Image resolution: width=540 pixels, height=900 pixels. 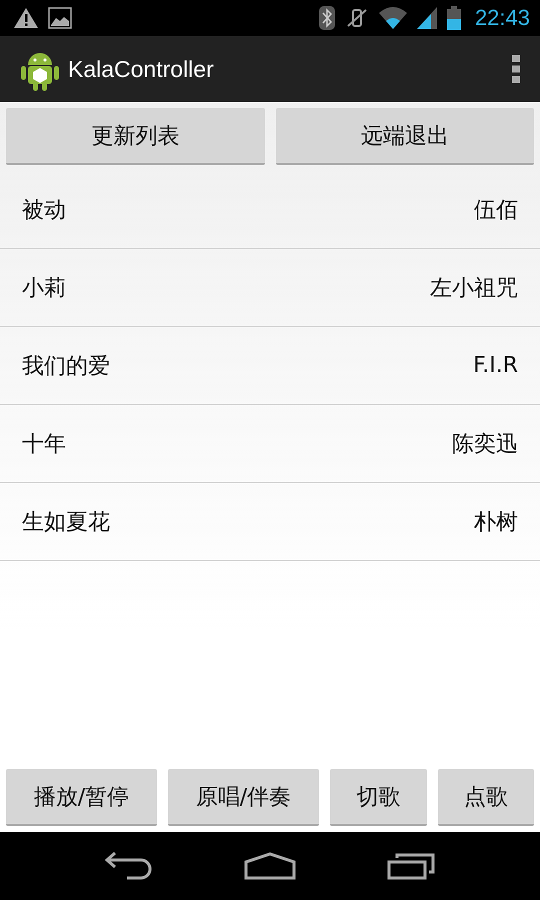 What do you see at coordinates (243, 797) in the screenshot?
I see `control-button: 原唱/伴奏` at bounding box center [243, 797].